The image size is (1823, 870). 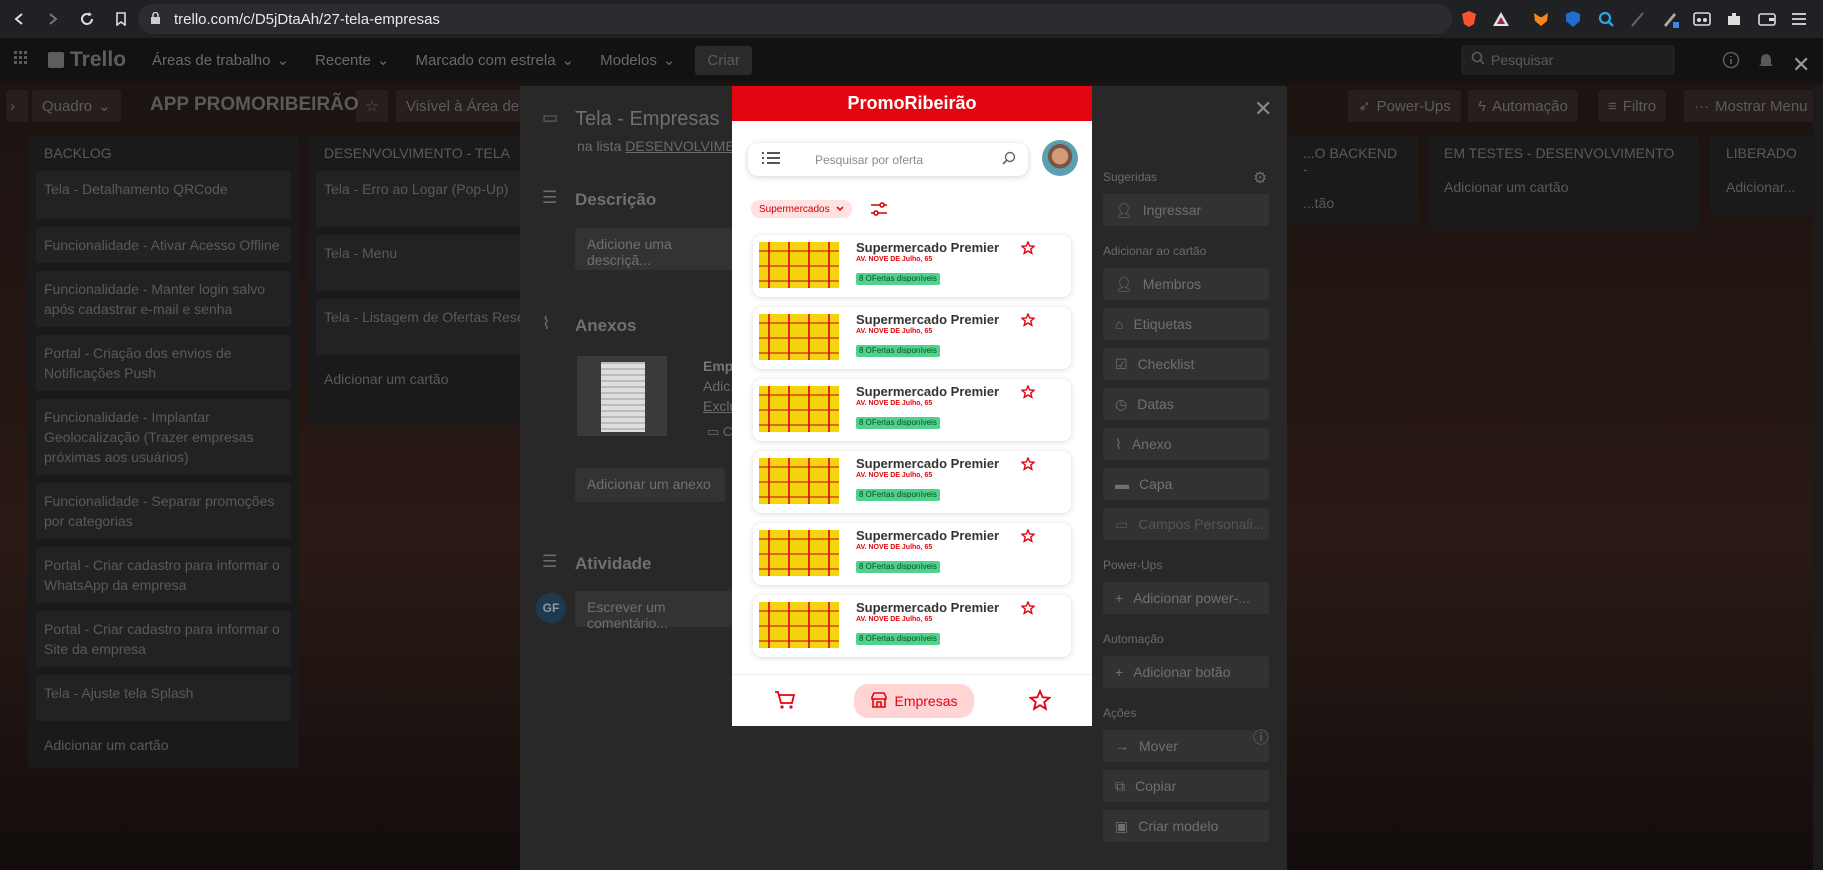 What do you see at coordinates (1186, 826) in the screenshot?
I see `create-template-button: ▣ Criar modelo` at bounding box center [1186, 826].